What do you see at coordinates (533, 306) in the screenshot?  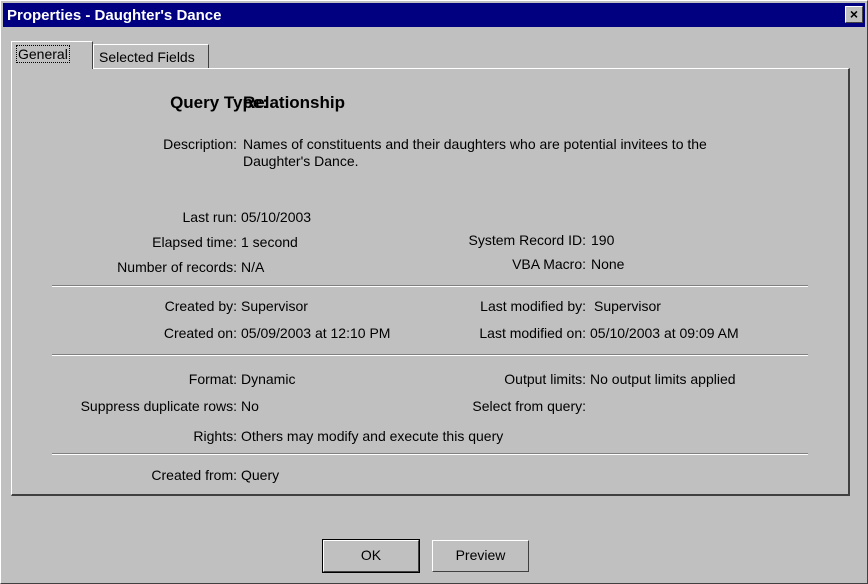 I see `last-modified-by-label: Last modified by:` at bounding box center [533, 306].